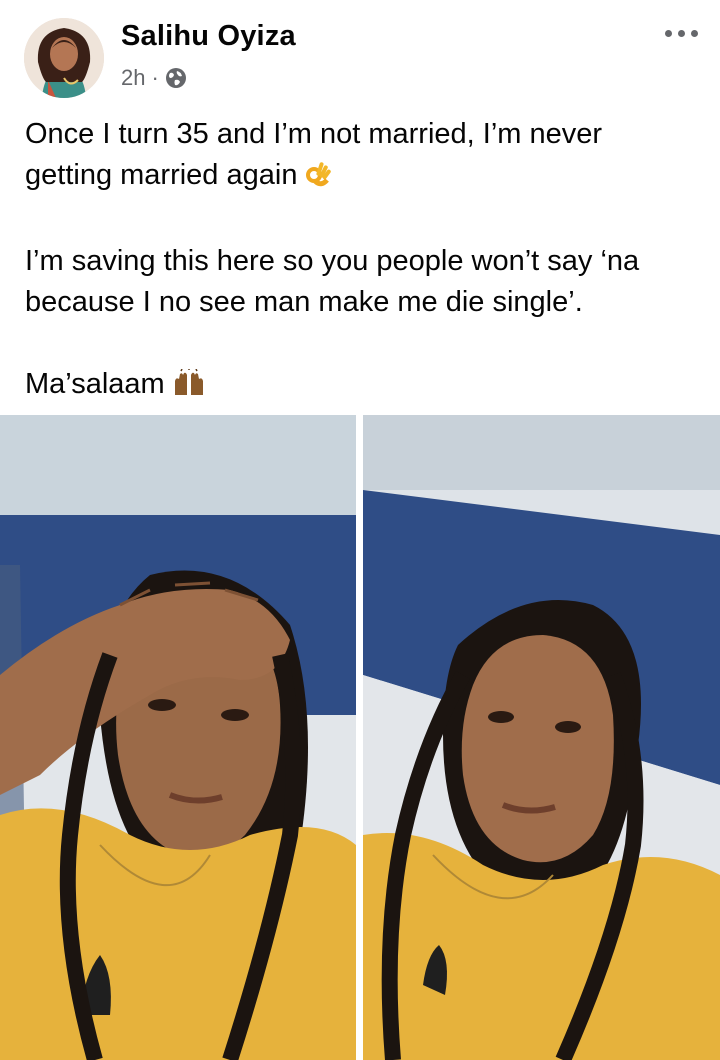  What do you see at coordinates (360, 54) in the screenshot?
I see `post-header: Salihu Oyiza 2h ·` at bounding box center [360, 54].